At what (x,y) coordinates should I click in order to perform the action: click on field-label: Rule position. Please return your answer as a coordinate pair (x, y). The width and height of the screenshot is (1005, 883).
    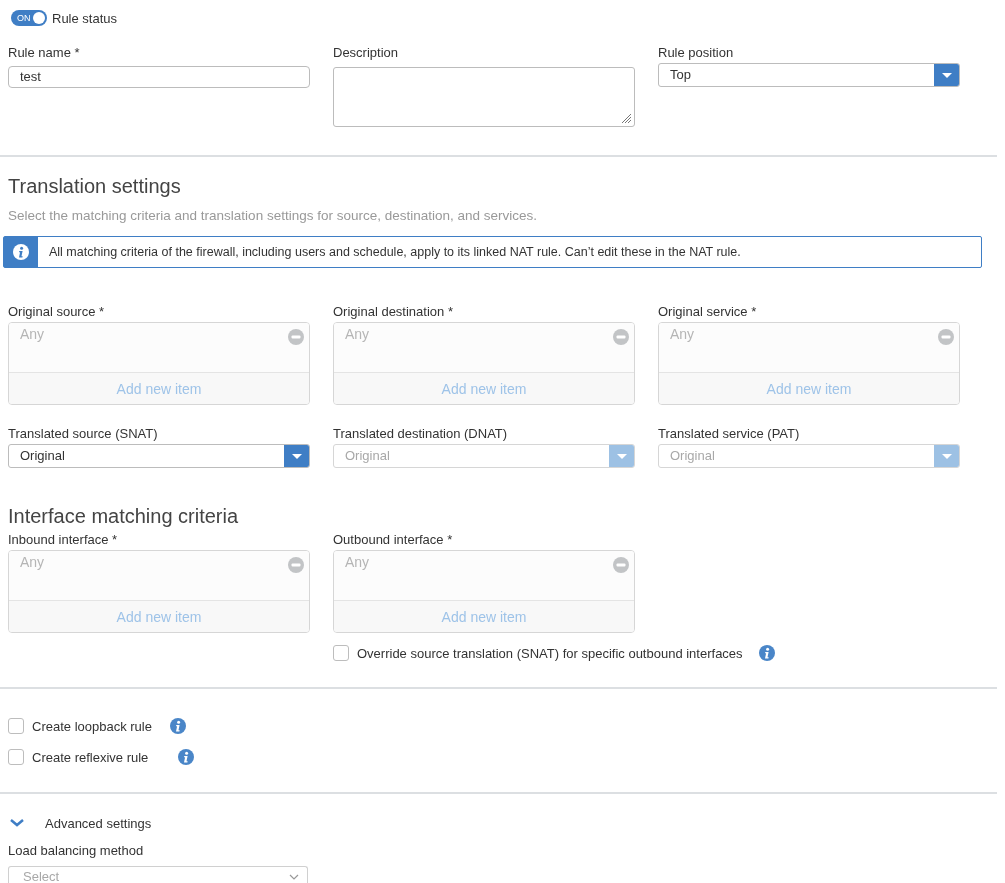
    Looking at the image, I should click on (696, 53).